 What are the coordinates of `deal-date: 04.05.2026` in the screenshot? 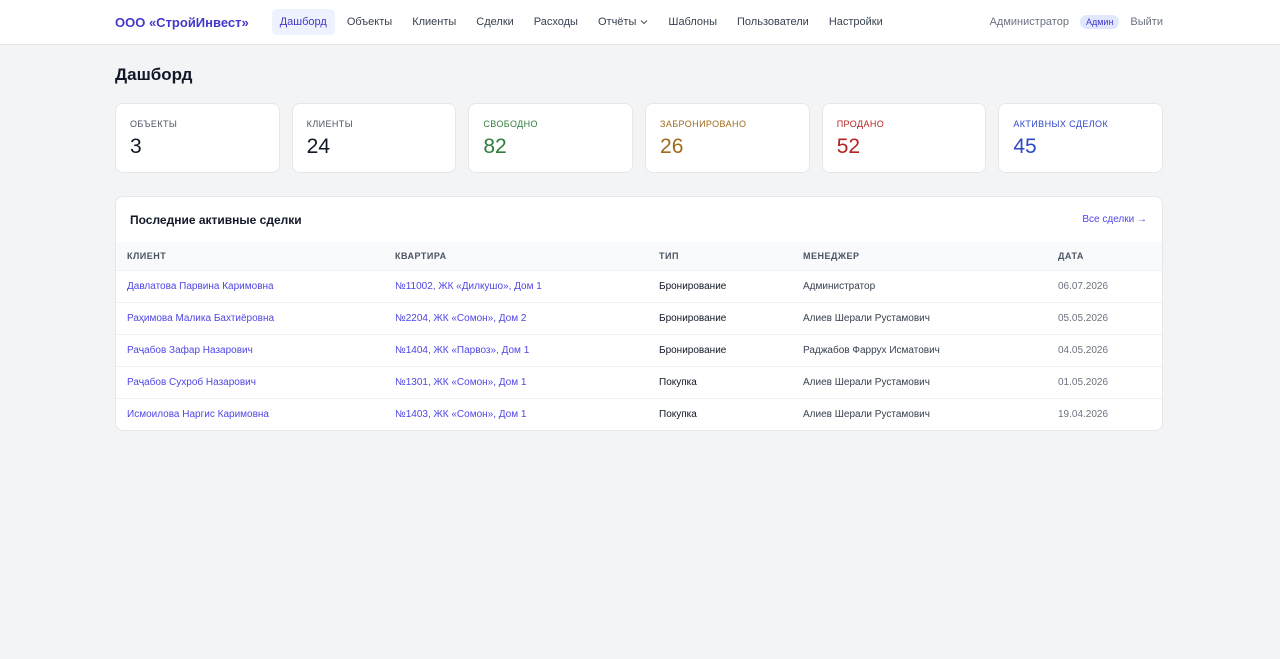 It's located at (1104, 349).